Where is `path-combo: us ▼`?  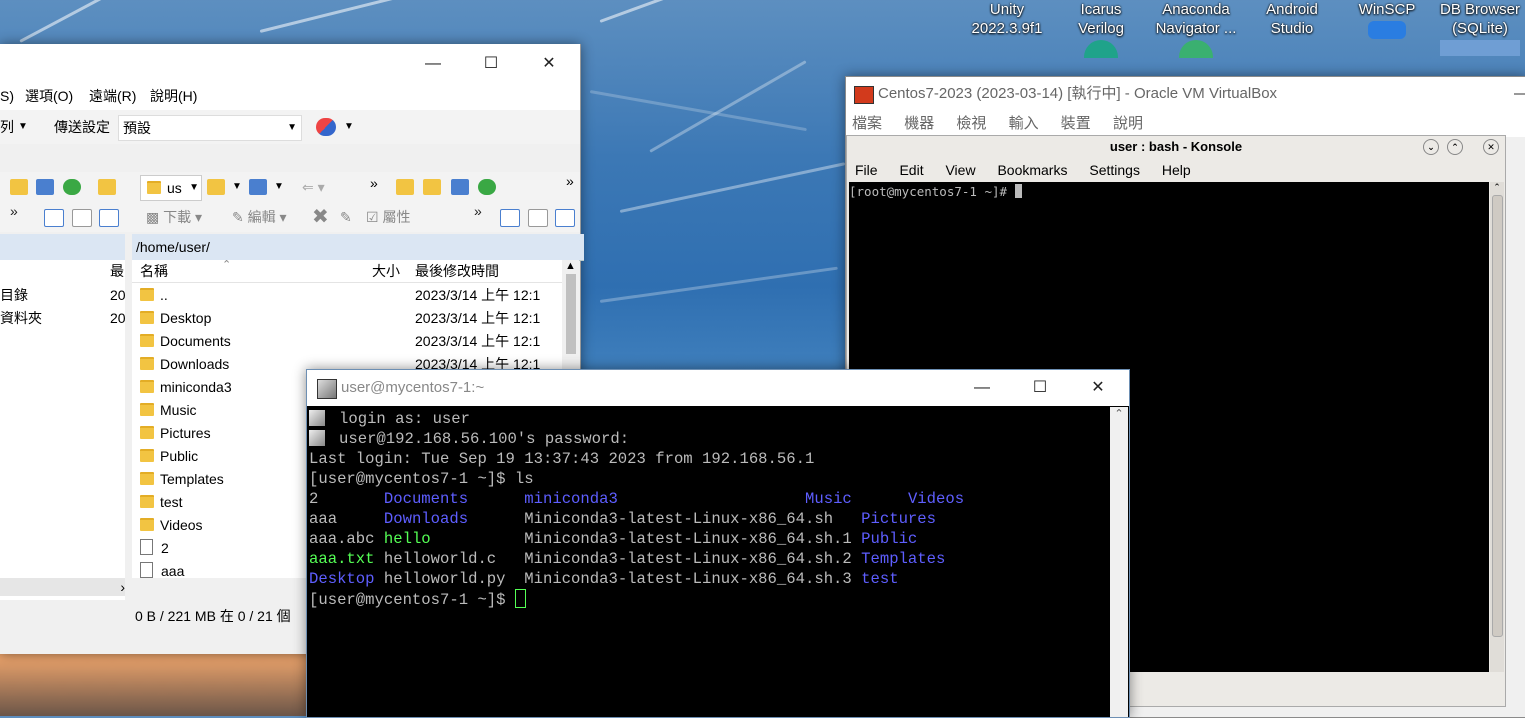
path-combo: us ▼ is located at coordinates (171, 188).